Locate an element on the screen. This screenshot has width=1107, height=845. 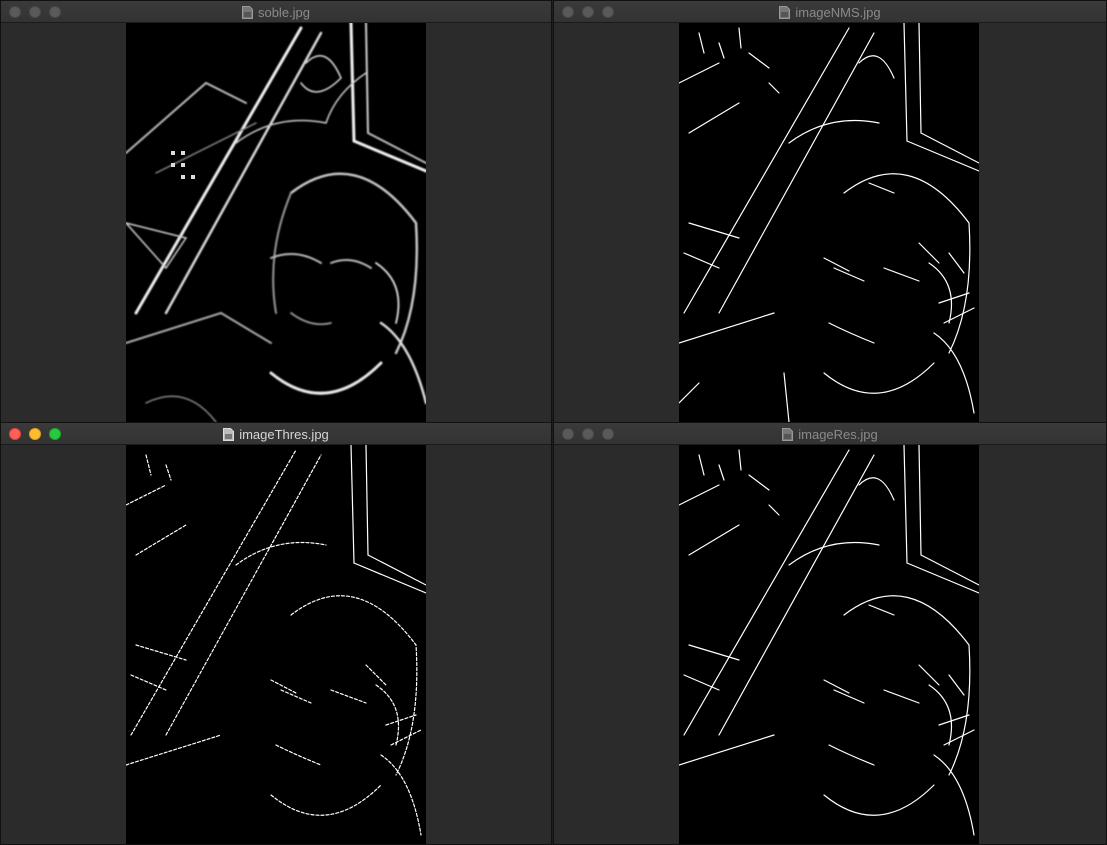
title-bar: imageNMS.jpg is located at coordinates (830, 12).